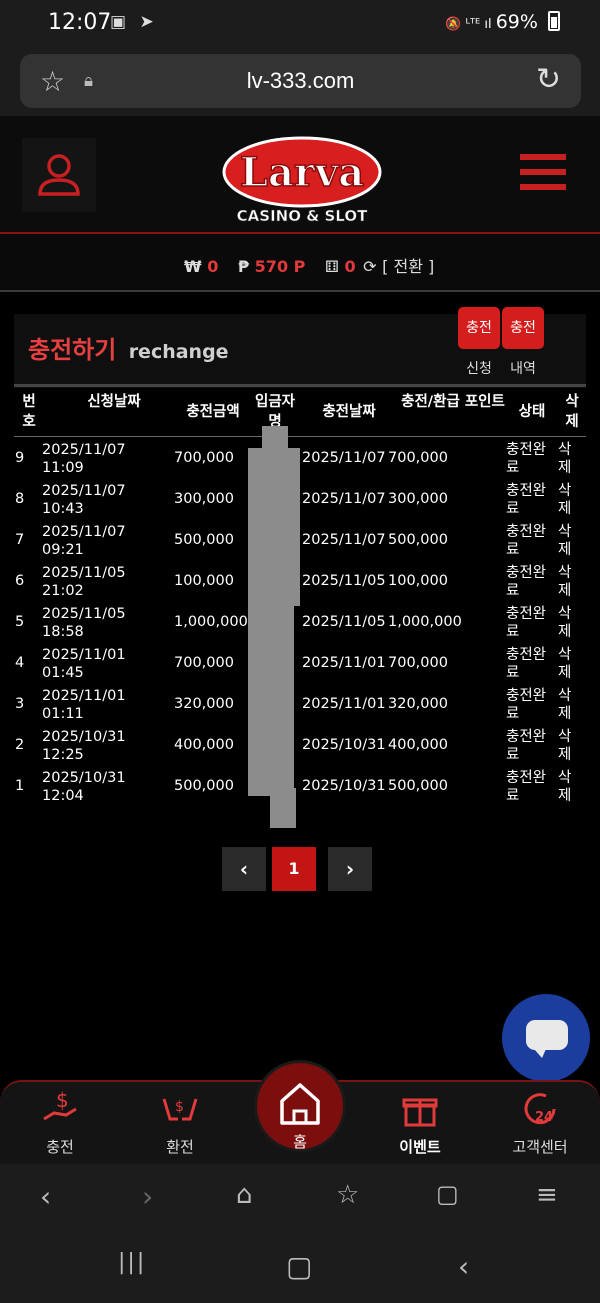  I want to click on won-icon: ₩, so click(193, 266).